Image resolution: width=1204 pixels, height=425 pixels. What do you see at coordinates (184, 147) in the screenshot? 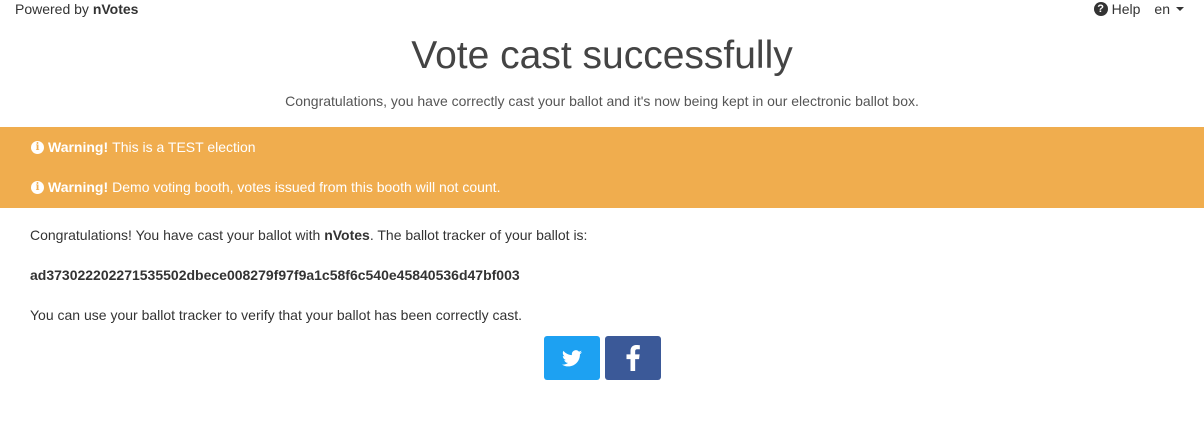
I see `warning-text: This is a TEST election` at bounding box center [184, 147].